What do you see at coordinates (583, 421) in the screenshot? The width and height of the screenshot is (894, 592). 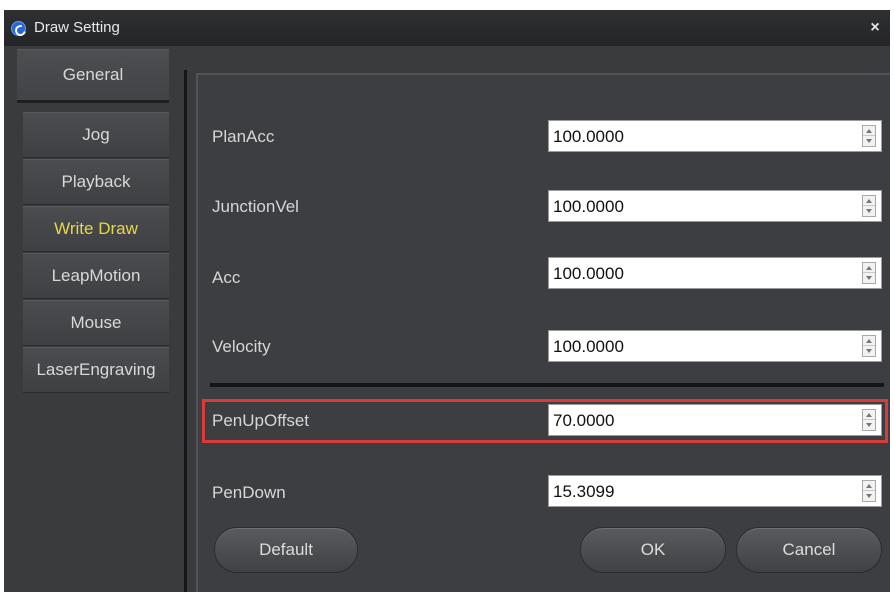 I see `penupoffset-value: 70.0000` at bounding box center [583, 421].